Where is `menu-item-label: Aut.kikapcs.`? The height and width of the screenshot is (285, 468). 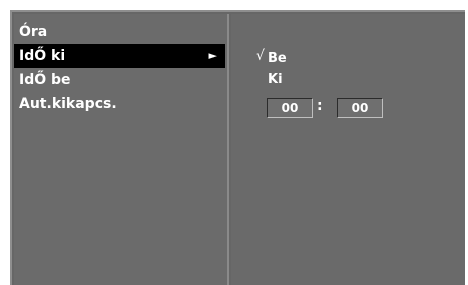
menu-item-label: Aut.kikapcs. is located at coordinates (68, 104).